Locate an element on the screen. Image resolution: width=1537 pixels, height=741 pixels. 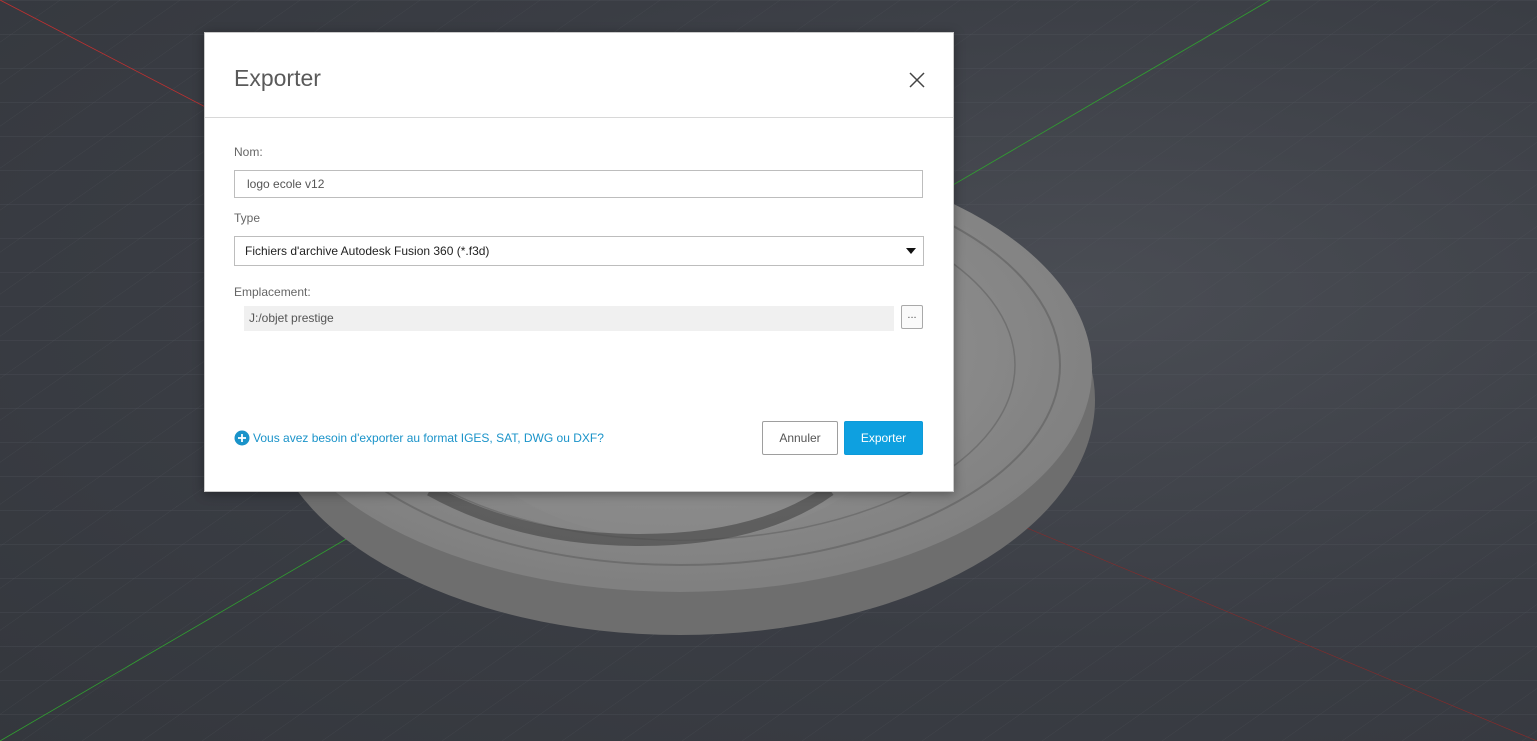
close-button is located at coordinates (917, 80).